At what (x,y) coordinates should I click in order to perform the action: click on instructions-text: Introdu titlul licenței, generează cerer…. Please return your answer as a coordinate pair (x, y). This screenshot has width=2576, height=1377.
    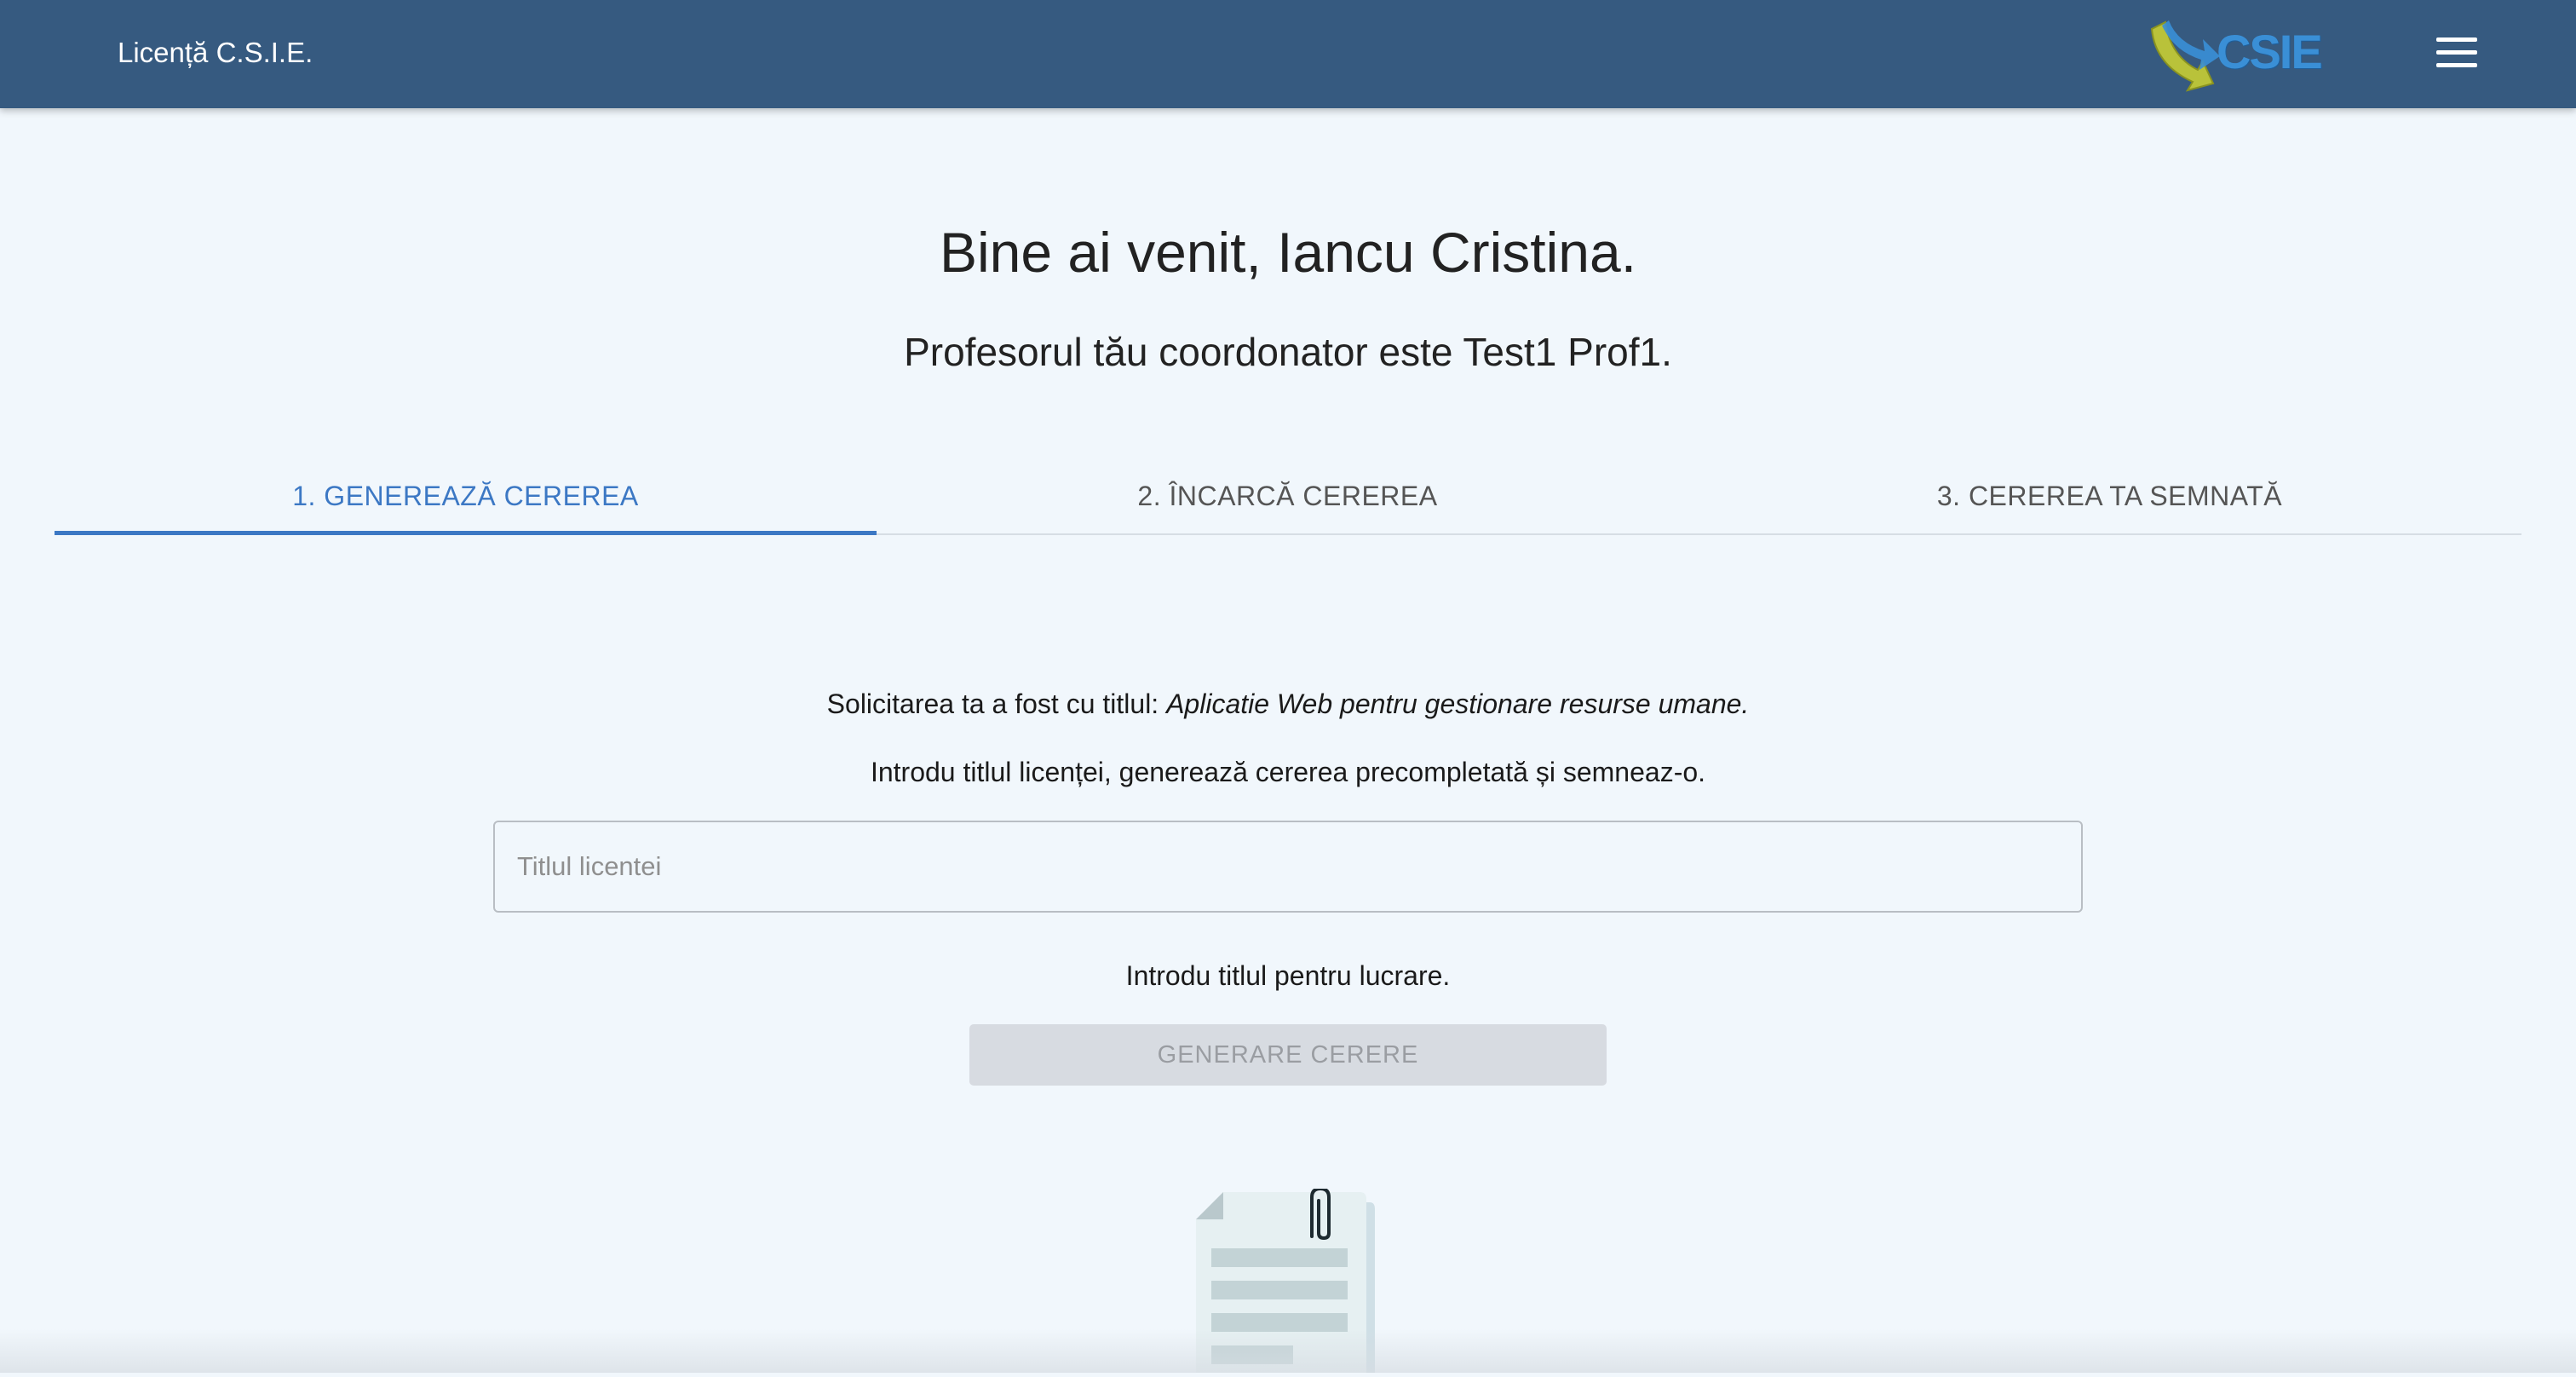
    Looking at the image, I should click on (1288, 772).